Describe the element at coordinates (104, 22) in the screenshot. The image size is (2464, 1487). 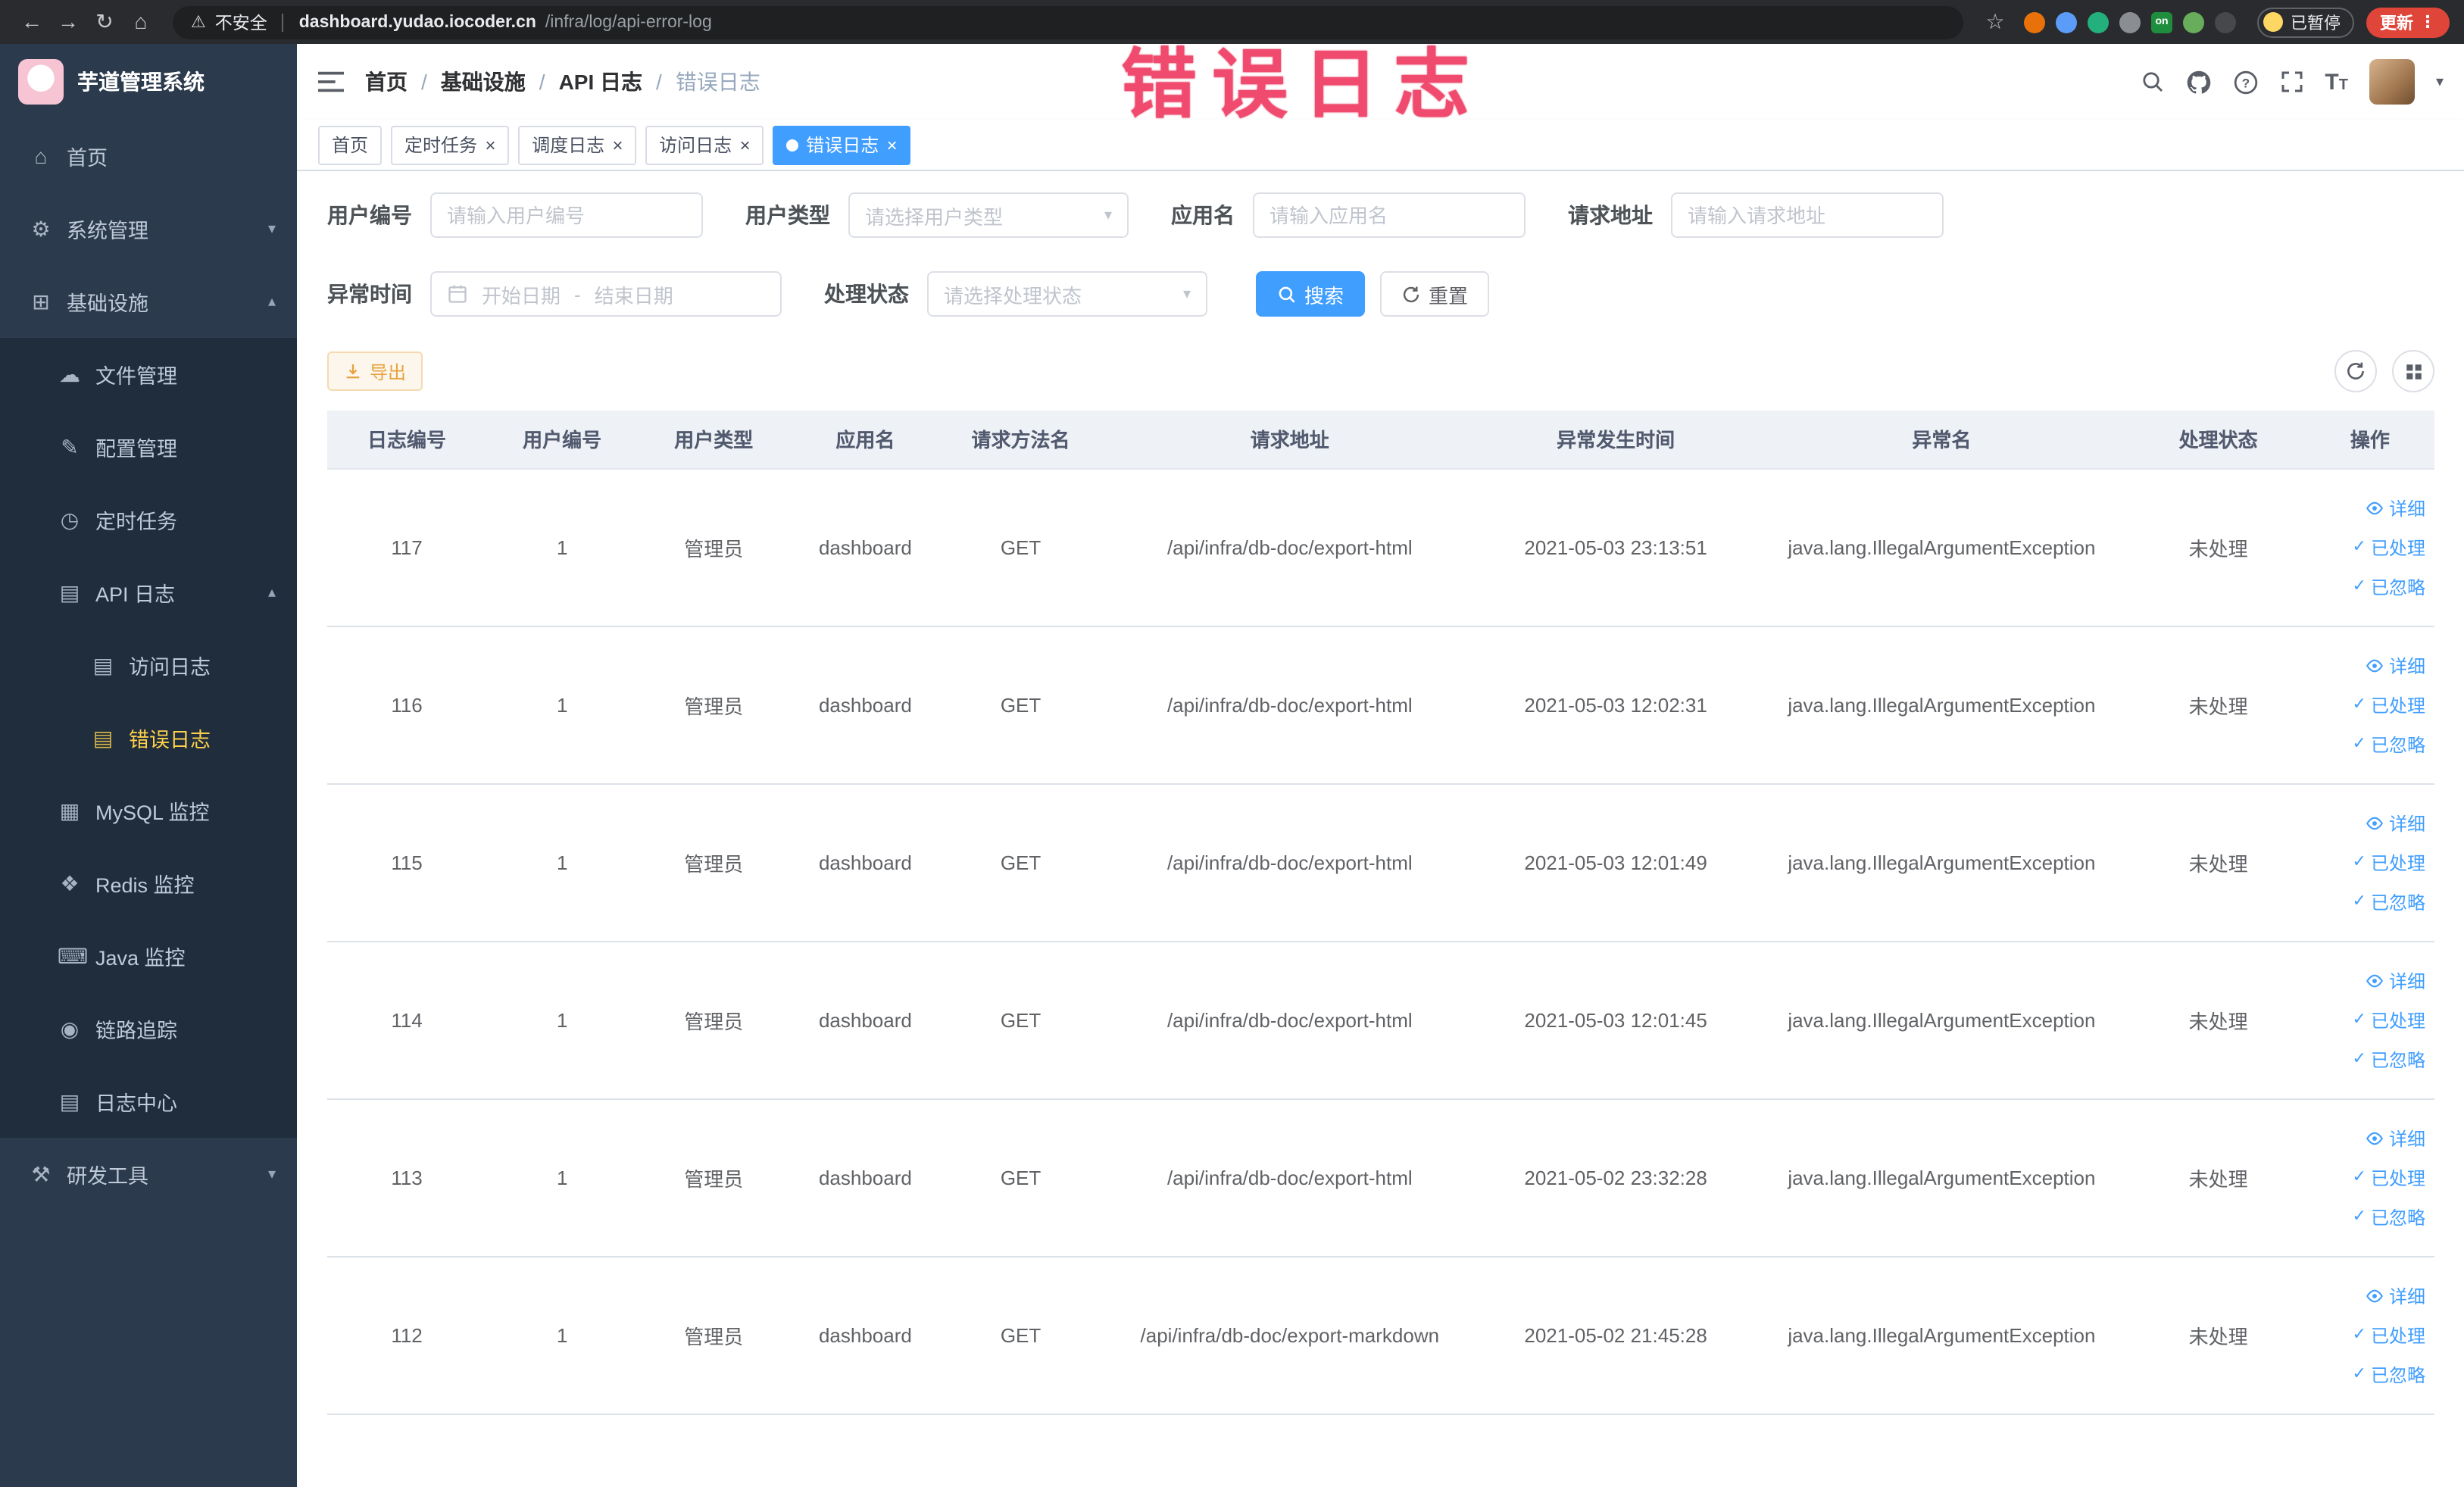
I see `reload-icon: ↻` at that location.